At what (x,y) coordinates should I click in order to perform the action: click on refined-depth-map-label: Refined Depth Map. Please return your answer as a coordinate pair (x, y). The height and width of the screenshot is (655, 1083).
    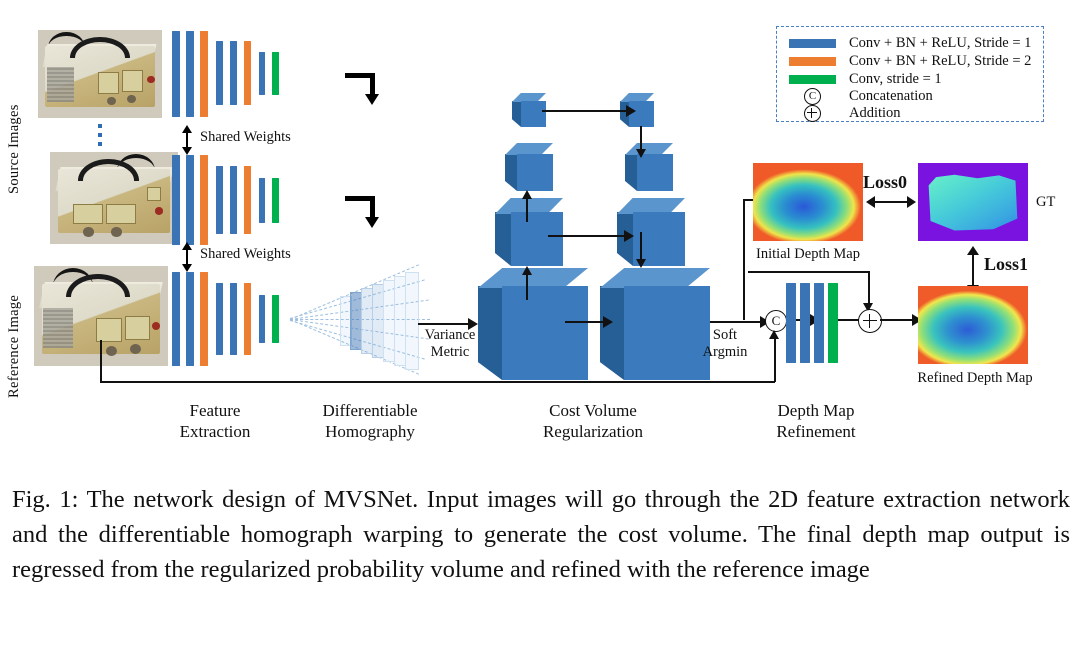
    Looking at the image, I should click on (975, 378).